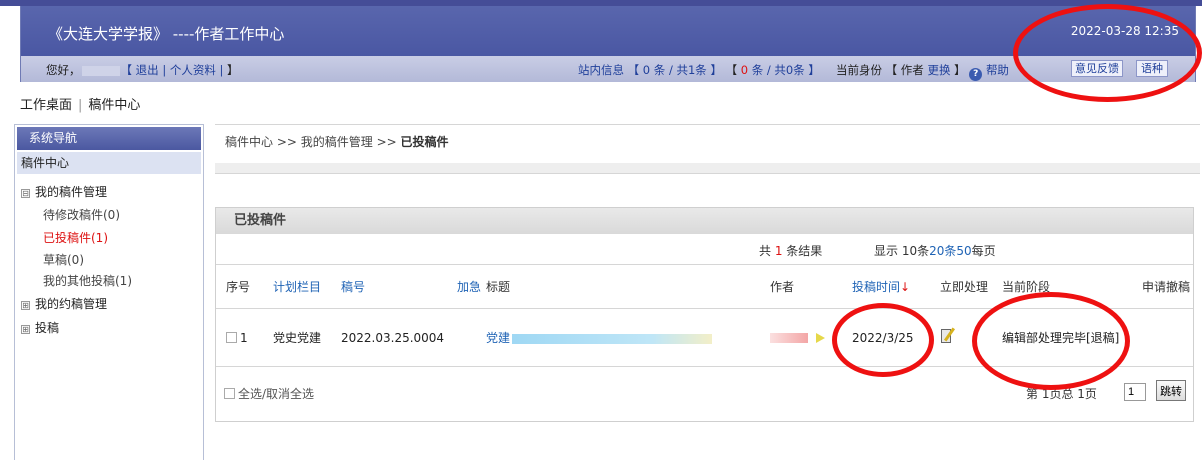 This screenshot has height=460, width=1202. What do you see at coordinates (233, 70) in the screenshot?
I see `bracket-close: 】` at bounding box center [233, 70].